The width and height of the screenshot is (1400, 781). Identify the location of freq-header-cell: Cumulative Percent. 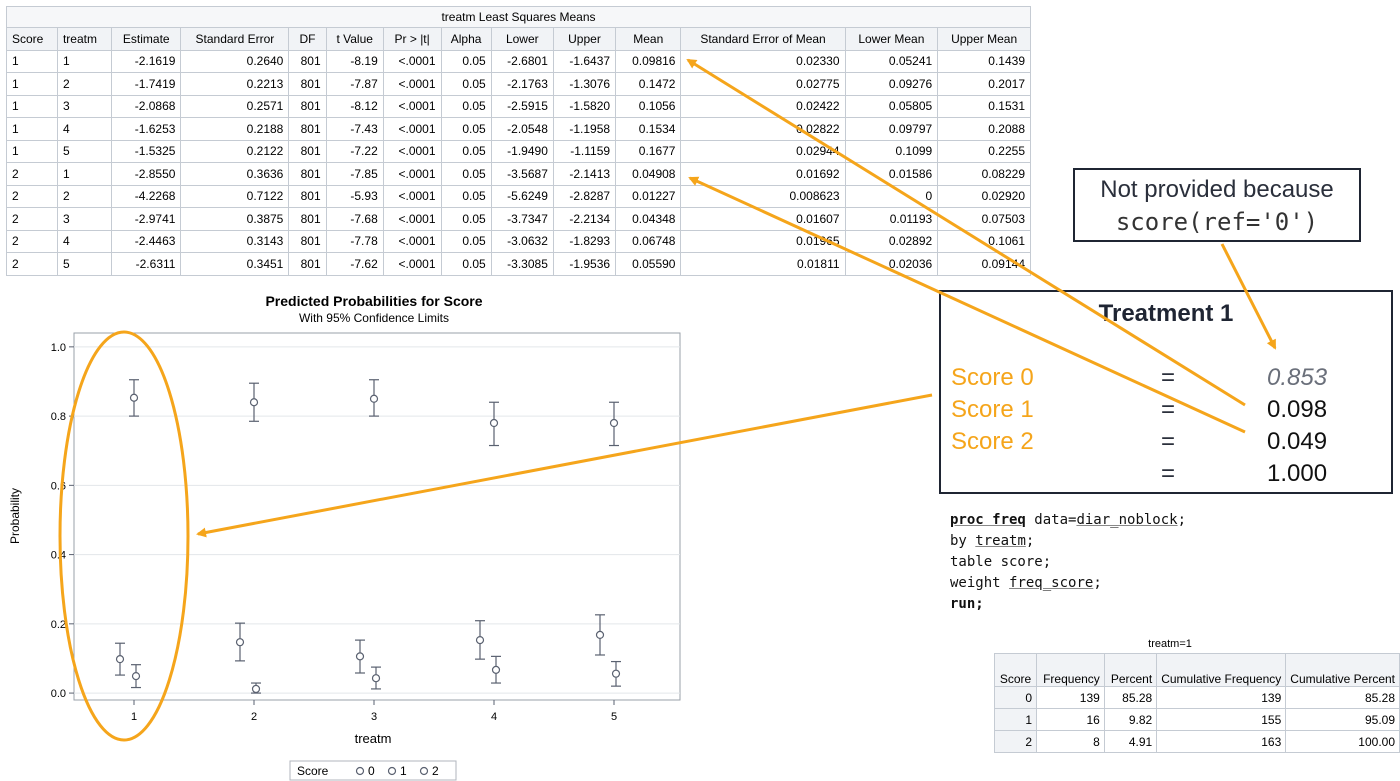
(1342, 670).